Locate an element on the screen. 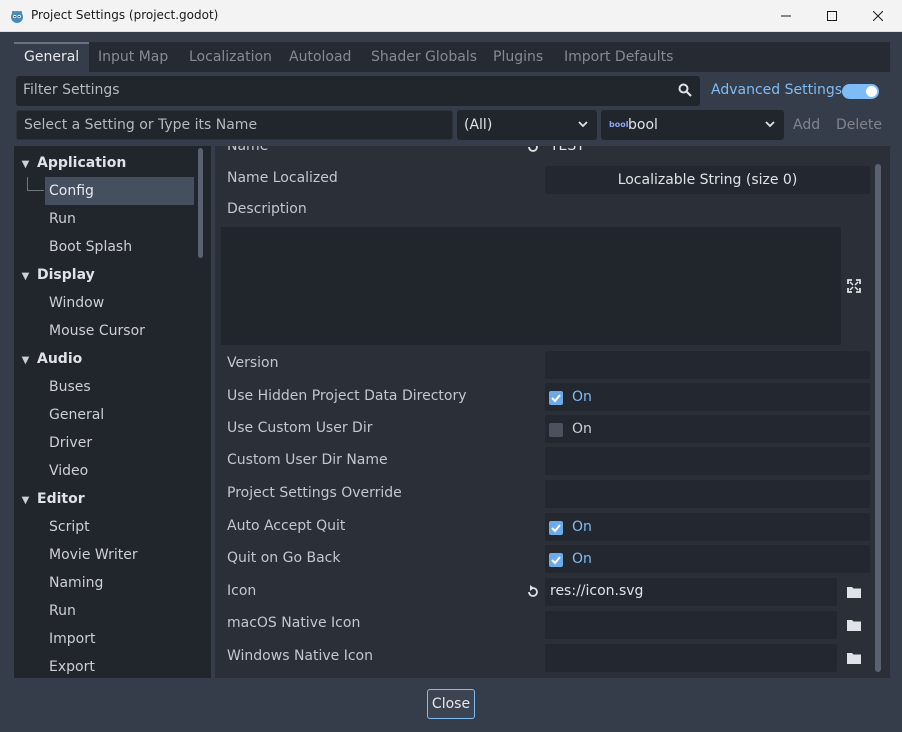  property-label: Quit on Go Back is located at coordinates (284, 558).